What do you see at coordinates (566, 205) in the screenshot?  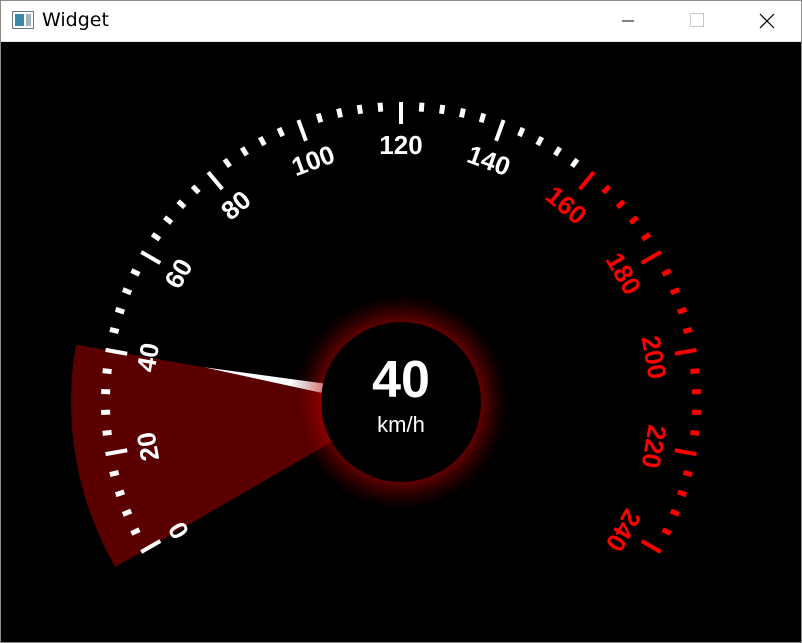 I see `scale-label: 160` at bounding box center [566, 205].